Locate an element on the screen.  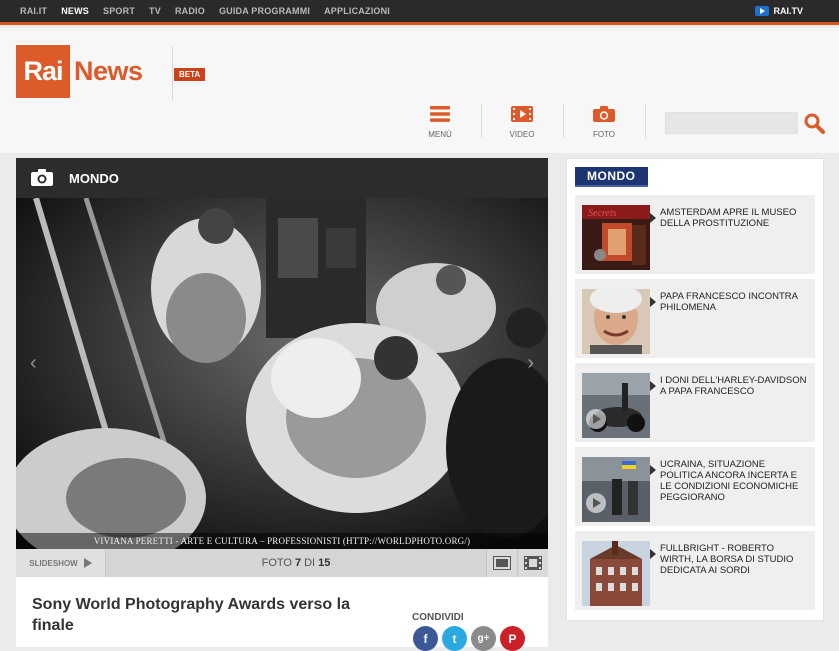
photo-counter: FOTO 7 DI 15 is located at coordinates (296, 563).